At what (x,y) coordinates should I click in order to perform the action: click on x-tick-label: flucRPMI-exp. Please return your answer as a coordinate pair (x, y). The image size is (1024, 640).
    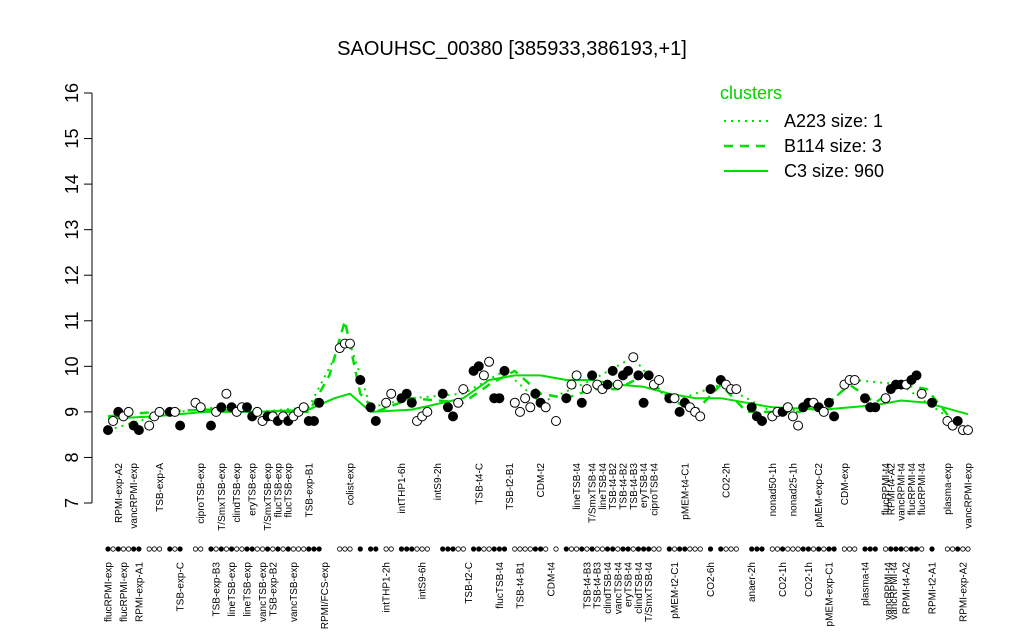
    Looking at the image, I should click on (109, 592).